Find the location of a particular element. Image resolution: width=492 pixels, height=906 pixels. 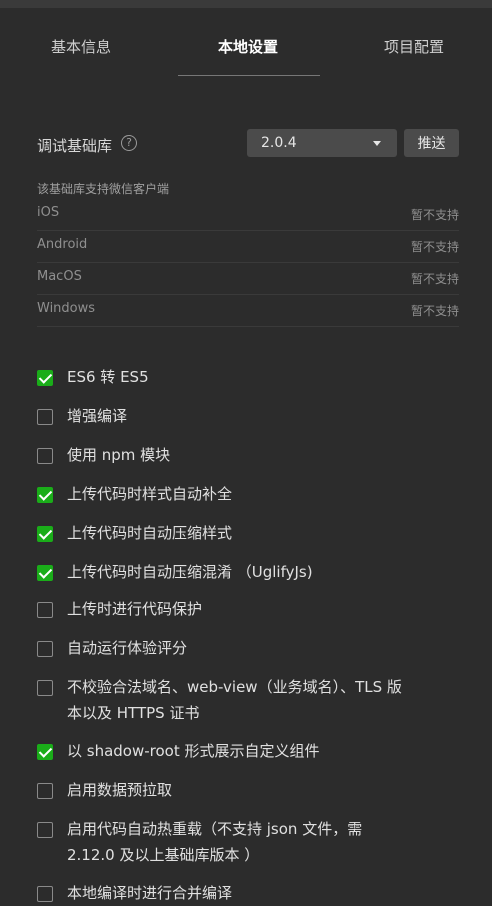

option-label: 上传代码时自动压缩混淆 （UglifyJs) is located at coordinates (190, 572).